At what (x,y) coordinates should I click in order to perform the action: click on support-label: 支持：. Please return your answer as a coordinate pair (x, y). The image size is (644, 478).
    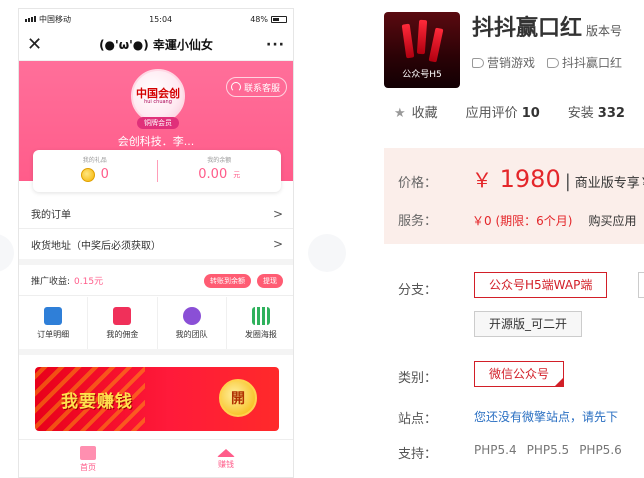
    Looking at the image, I should click on (418, 454).